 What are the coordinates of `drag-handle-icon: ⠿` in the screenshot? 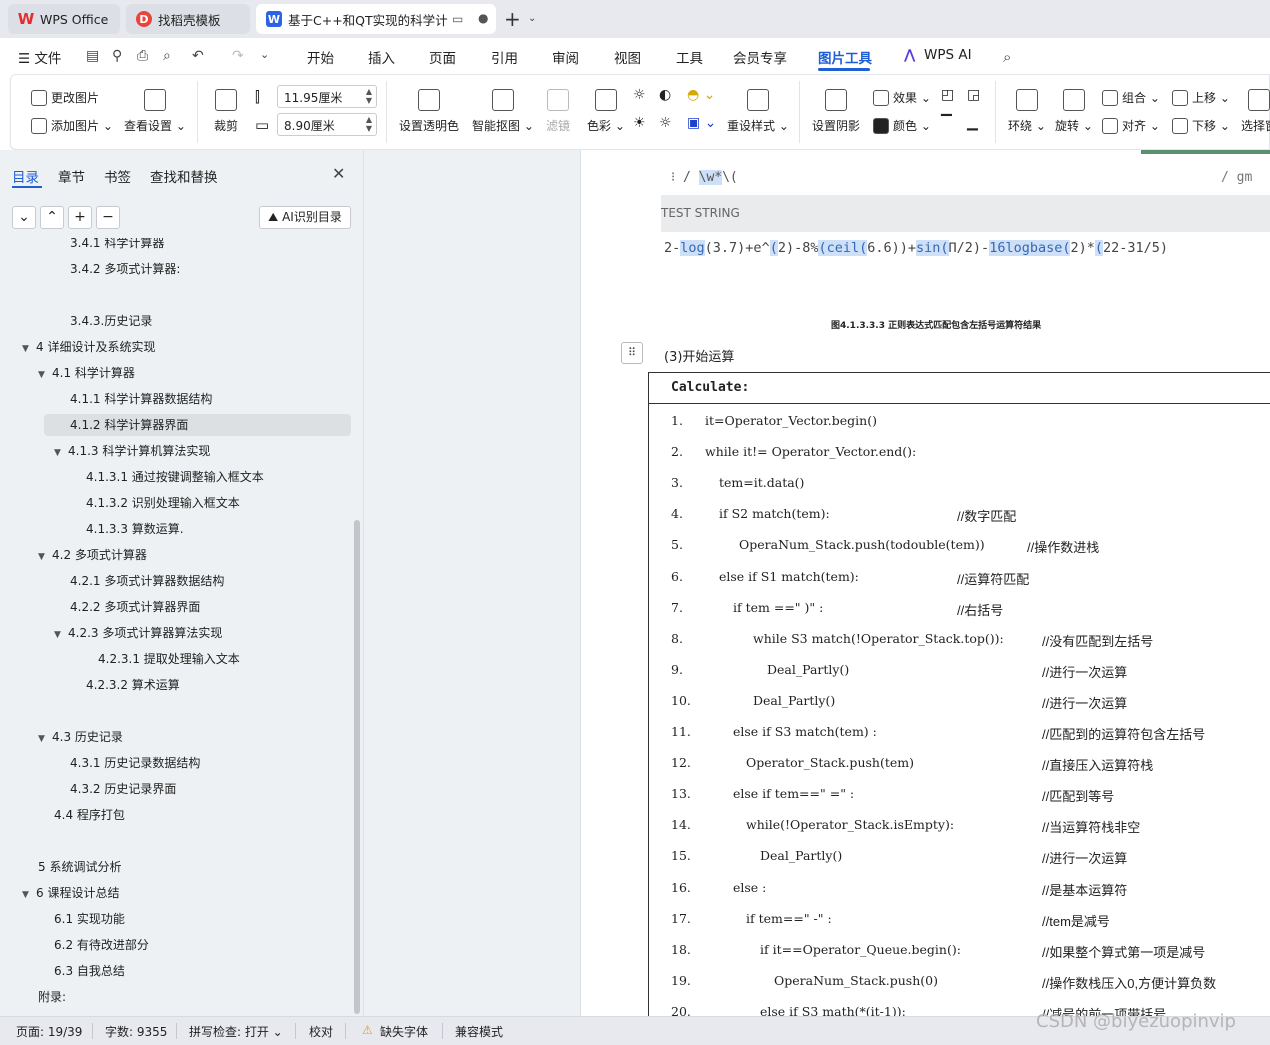 It's located at (632, 353).